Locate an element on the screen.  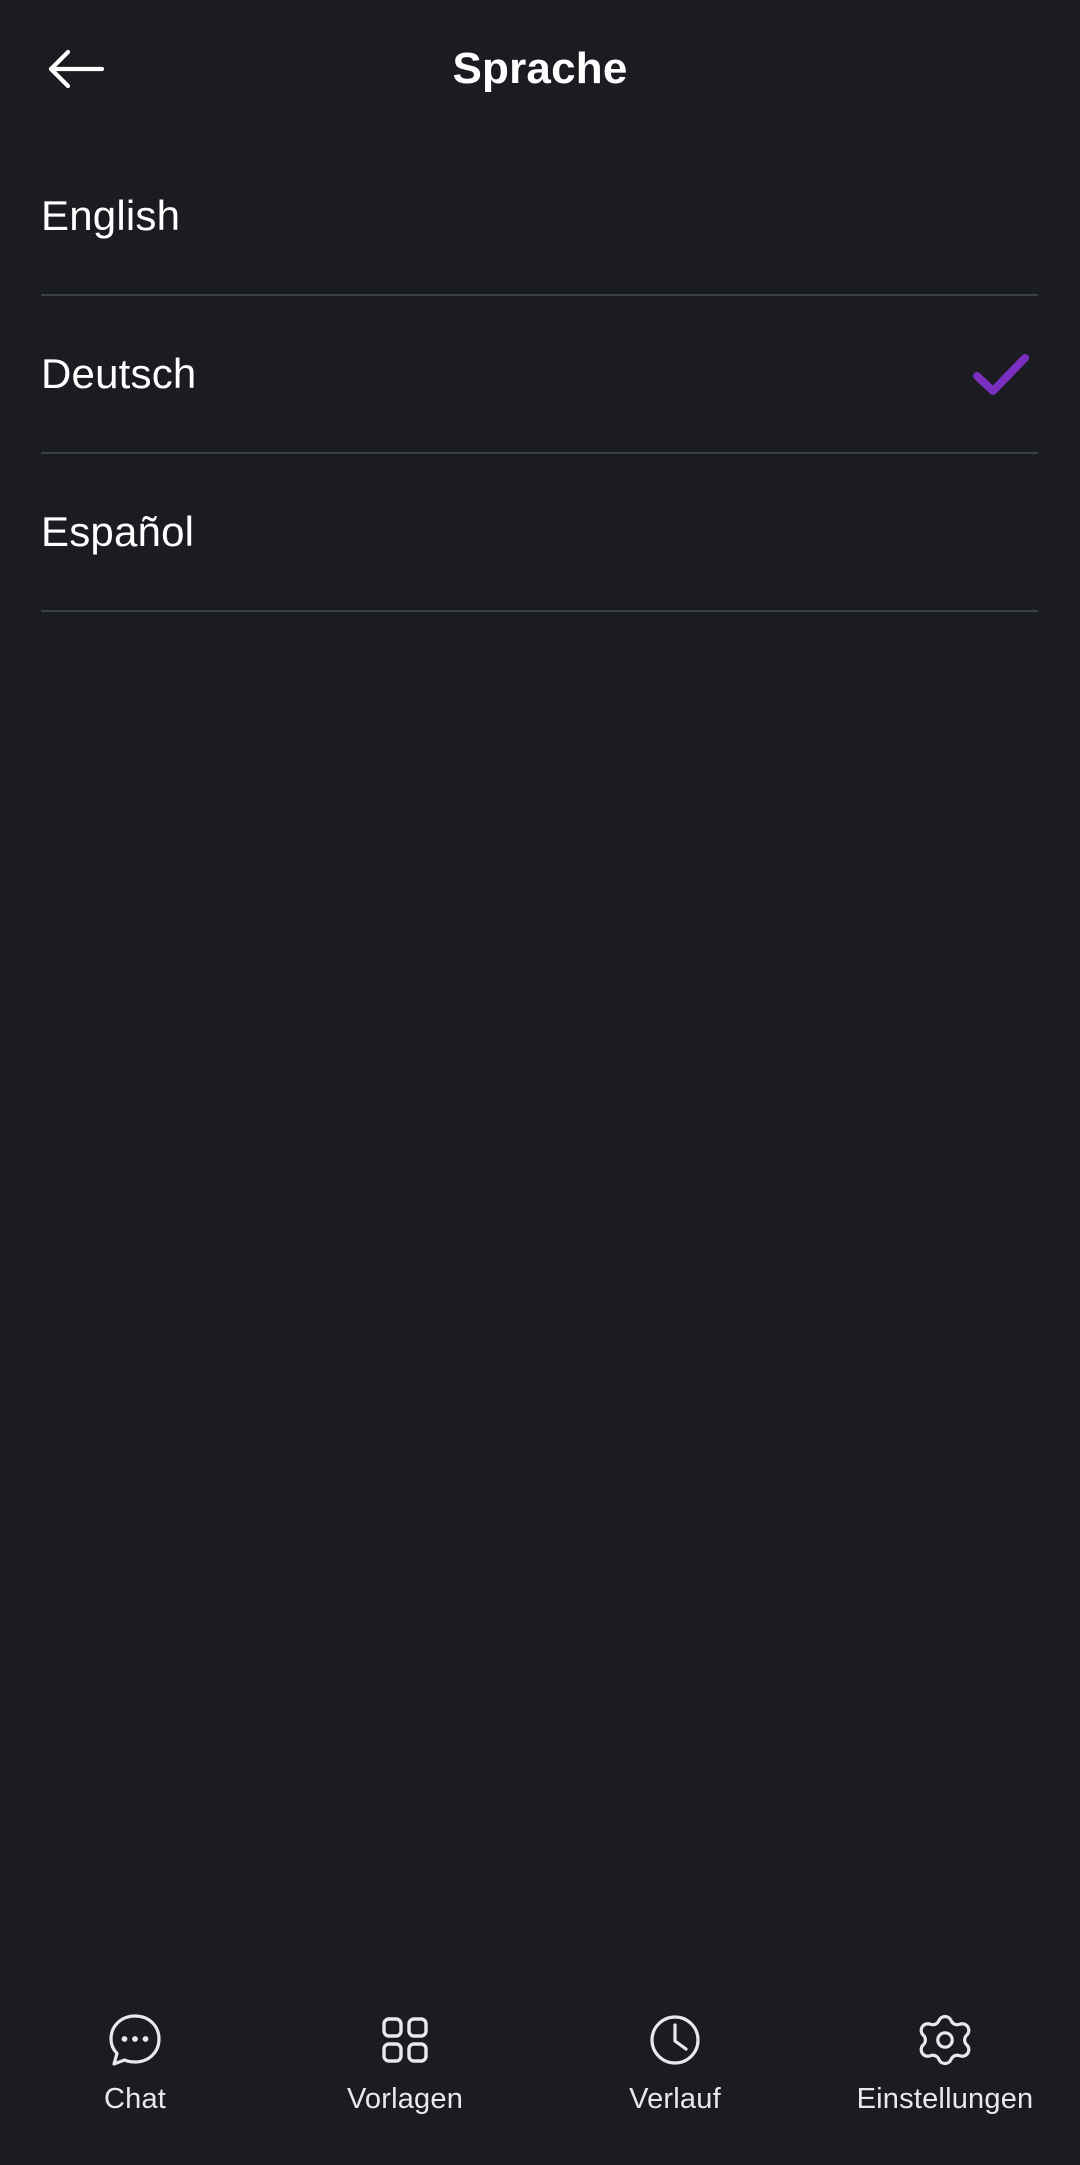
page-title: Sprache is located at coordinates (540, 68).